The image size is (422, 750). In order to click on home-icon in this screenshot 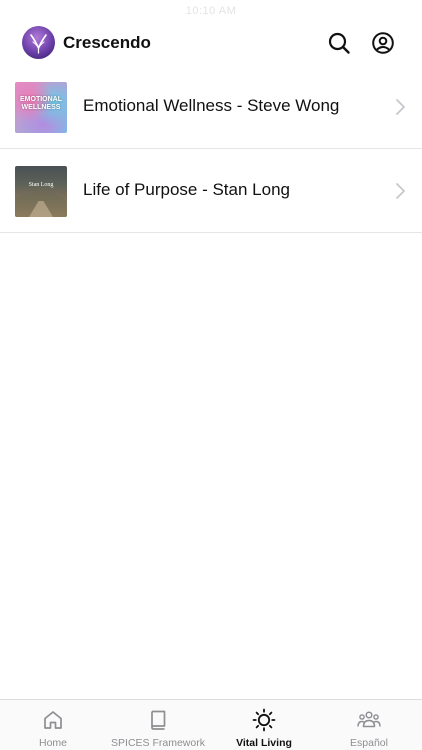, I will do `click(53, 720)`.